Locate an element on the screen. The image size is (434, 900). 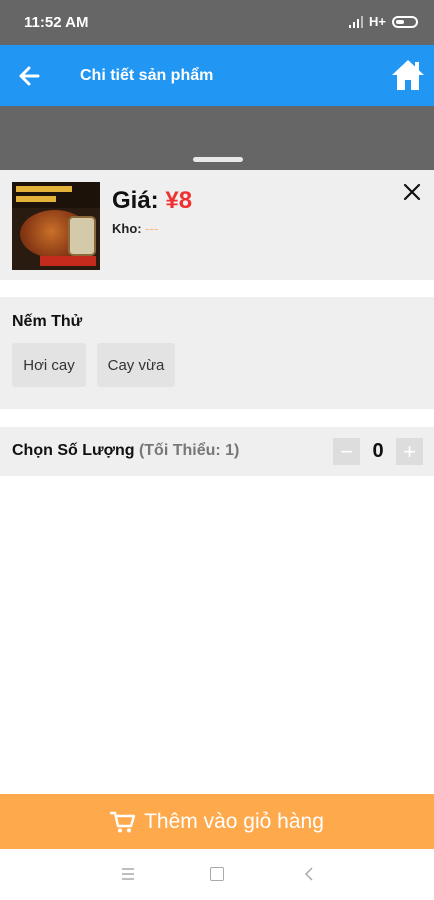
quantity-label: Chọn Số Lượng is located at coordinates (75, 450).